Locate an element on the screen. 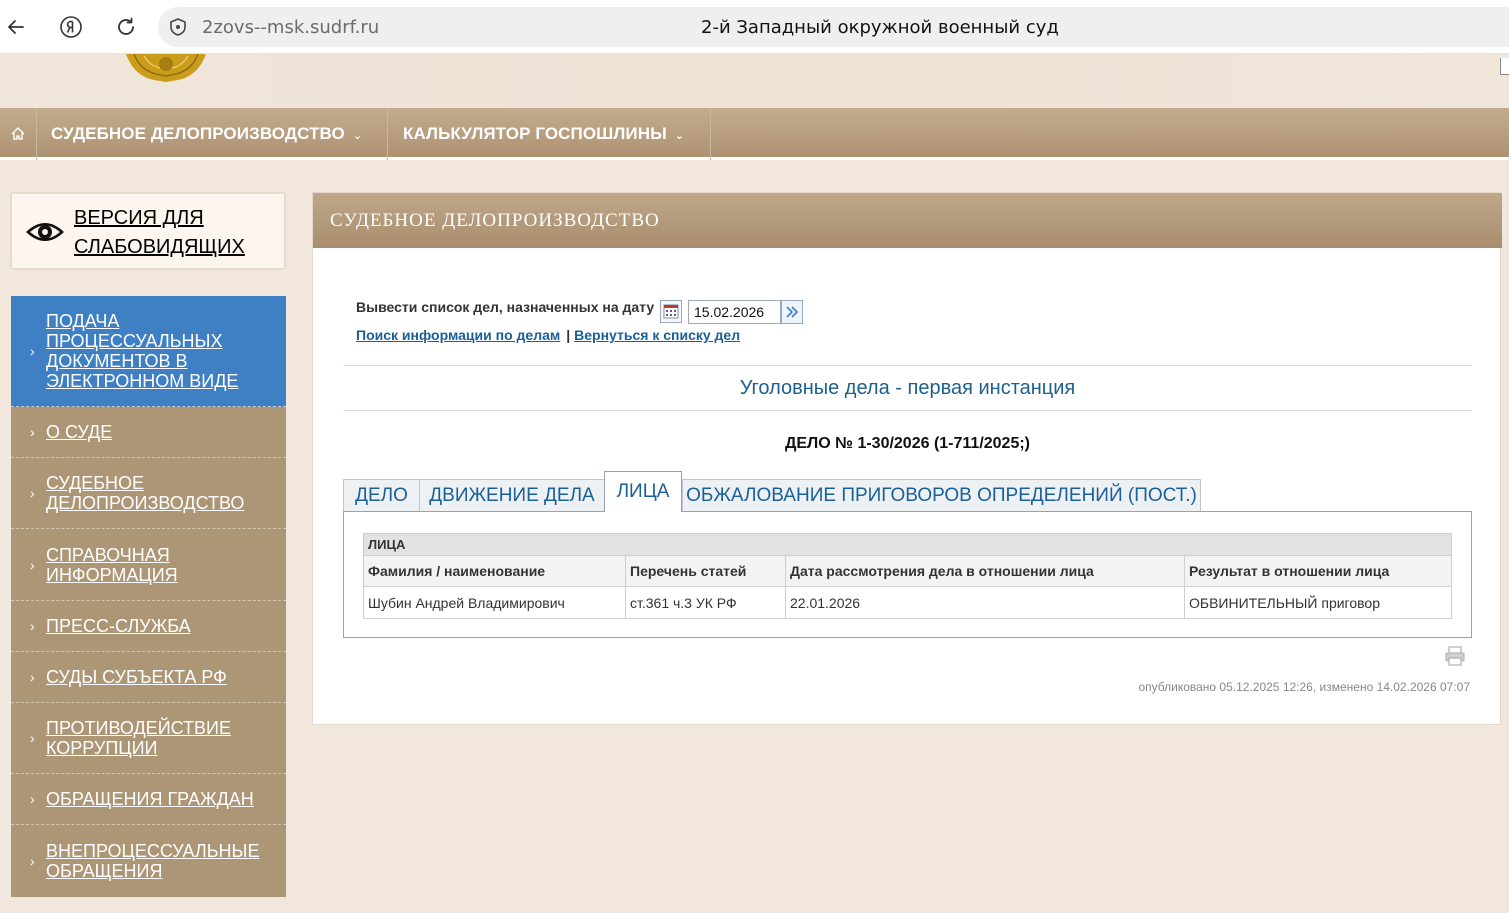 Image resolution: width=1509 pixels, height=913 pixels. sidebar-item-extraprocedural-appeals: › Внепроцессуальные обращения is located at coordinates (148, 861).